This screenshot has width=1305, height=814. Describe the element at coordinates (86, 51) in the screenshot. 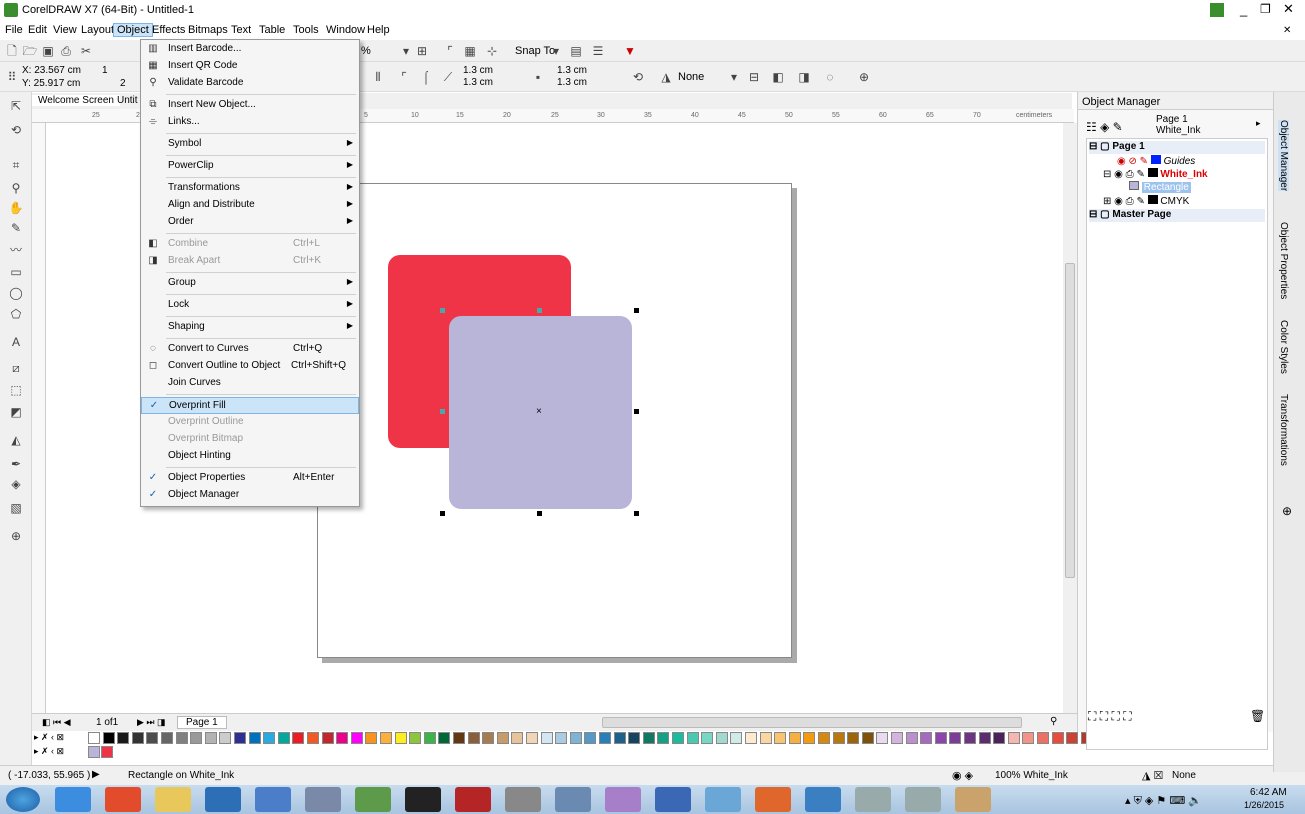

I see `cut-icon: ✂` at that location.